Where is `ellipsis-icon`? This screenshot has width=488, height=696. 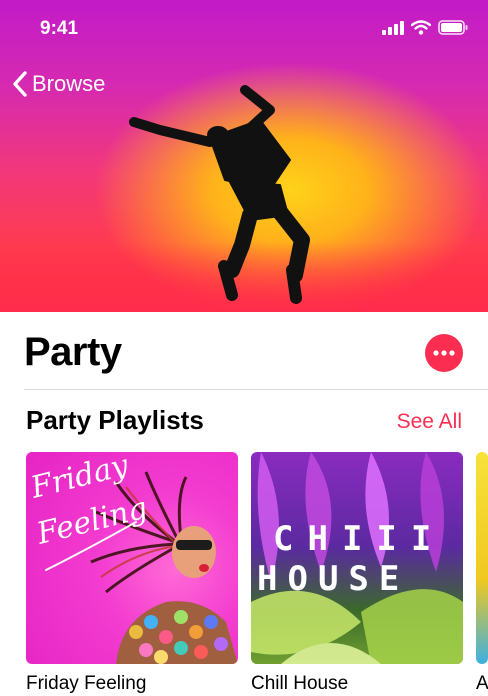
ellipsis-icon is located at coordinates (444, 353).